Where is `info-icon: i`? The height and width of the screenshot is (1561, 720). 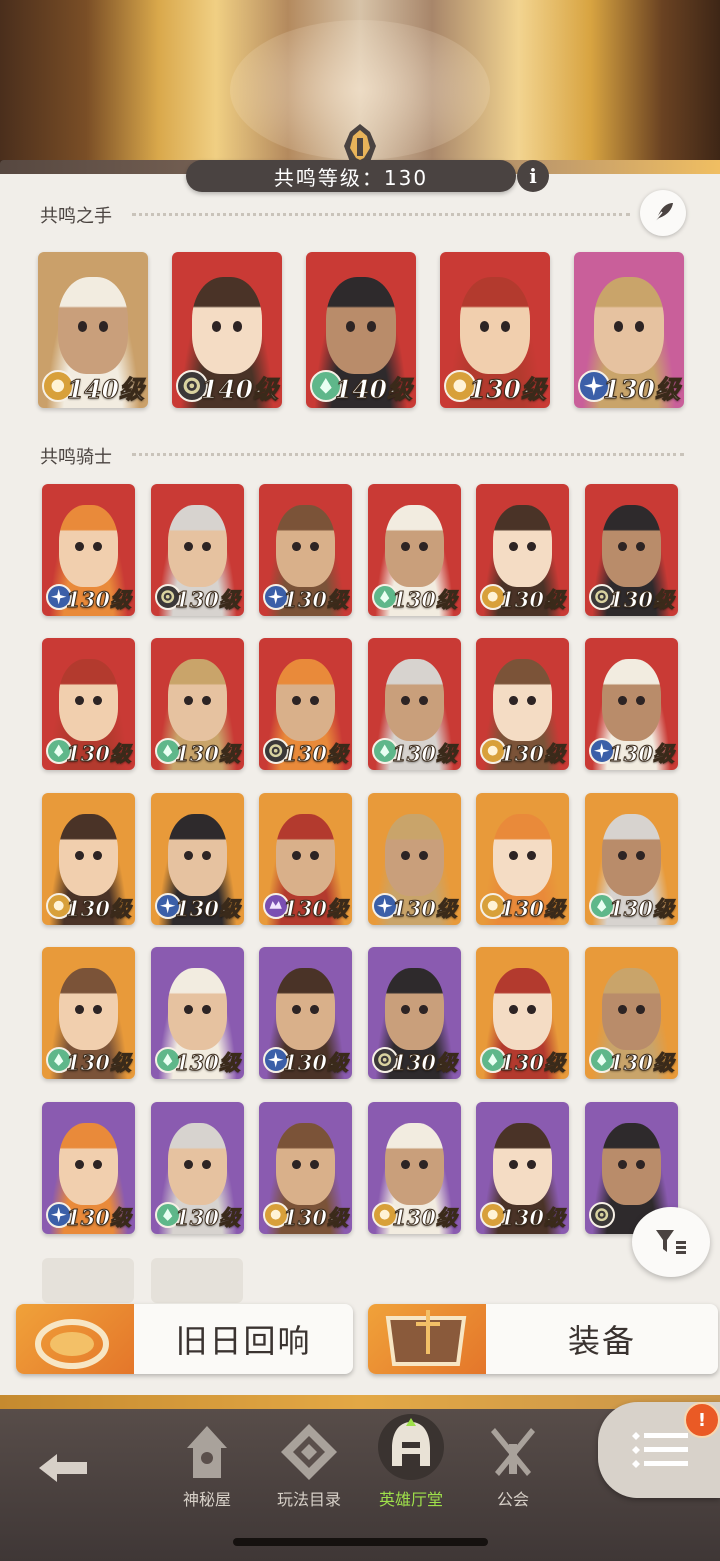
info-icon: i is located at coordinates (533, 176).